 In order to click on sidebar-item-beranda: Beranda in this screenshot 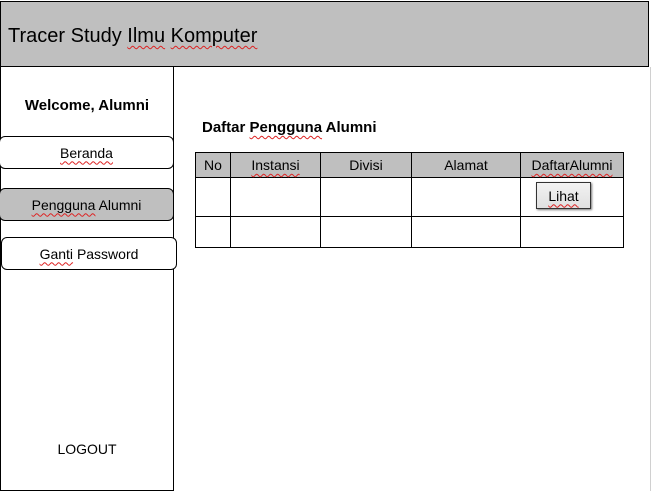, I will do `click(87, 152)`.